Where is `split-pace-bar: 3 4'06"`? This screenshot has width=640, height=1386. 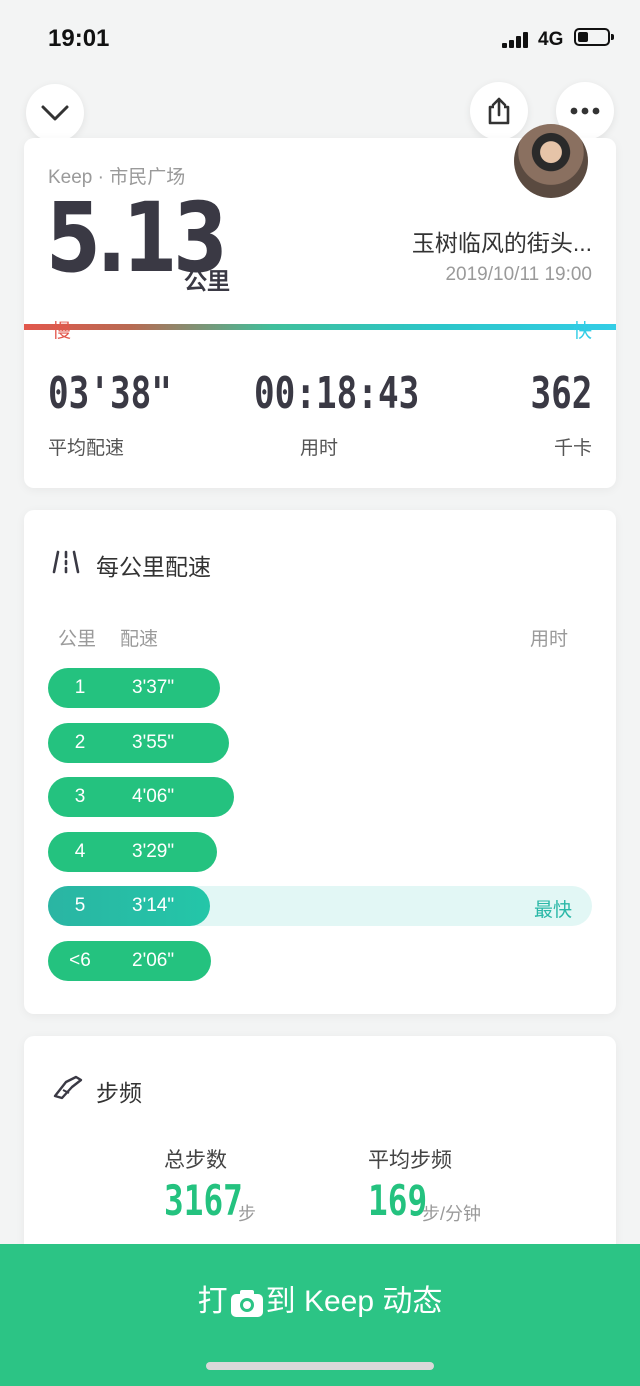 split-pace-bar: 3 4'06" is located at coordinates (141, 797).